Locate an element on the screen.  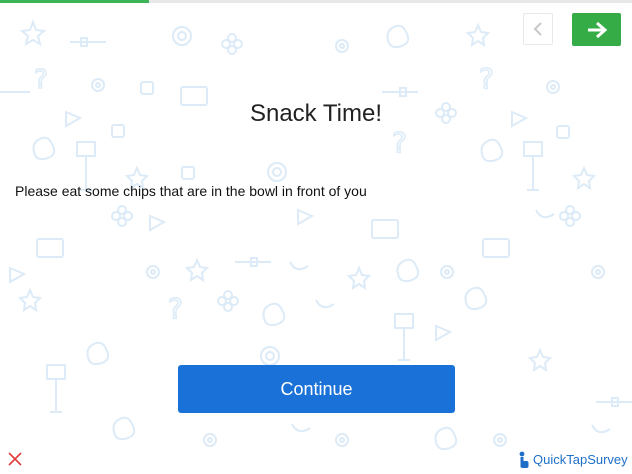
close-icon is located at coordinates (15, 459).